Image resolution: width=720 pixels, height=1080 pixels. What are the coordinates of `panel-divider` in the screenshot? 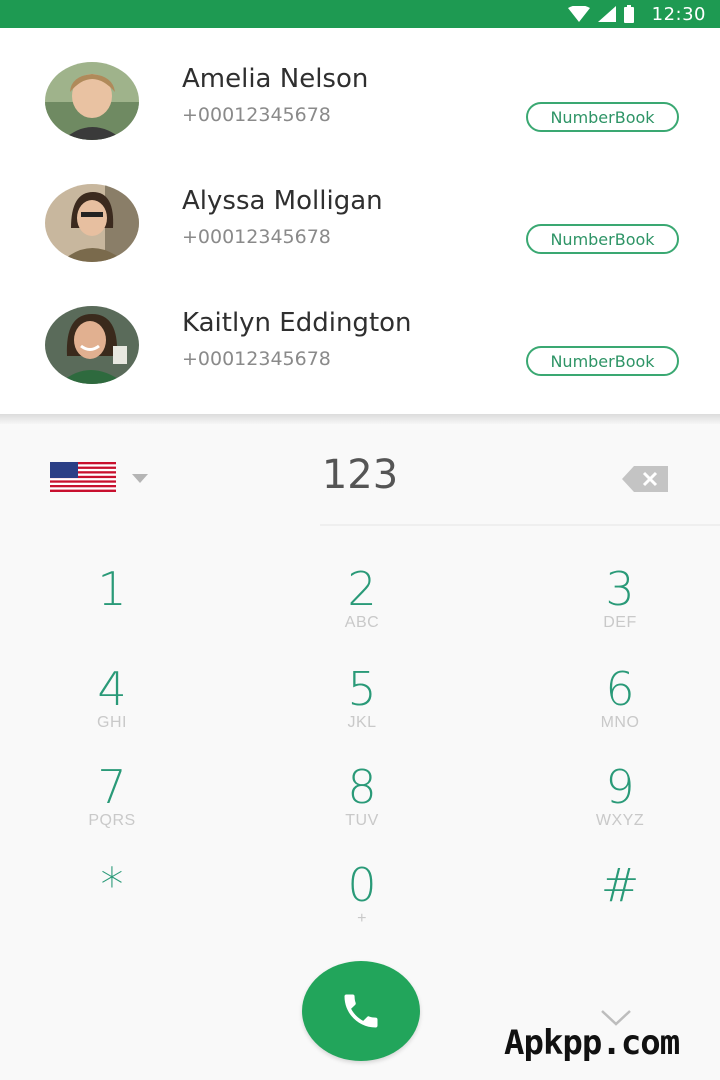 It's located at (360, 419).